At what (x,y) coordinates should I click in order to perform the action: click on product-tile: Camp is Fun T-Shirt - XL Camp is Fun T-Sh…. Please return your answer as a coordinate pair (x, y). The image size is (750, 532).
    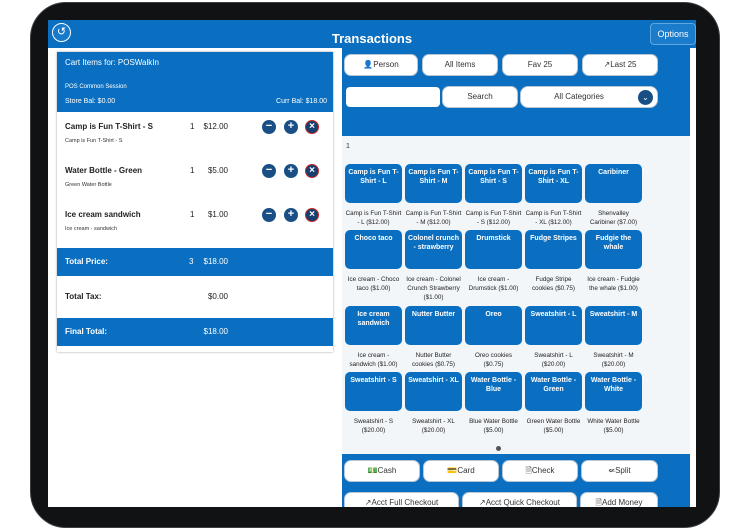
    Looking at the image, I should click on (553, 195).